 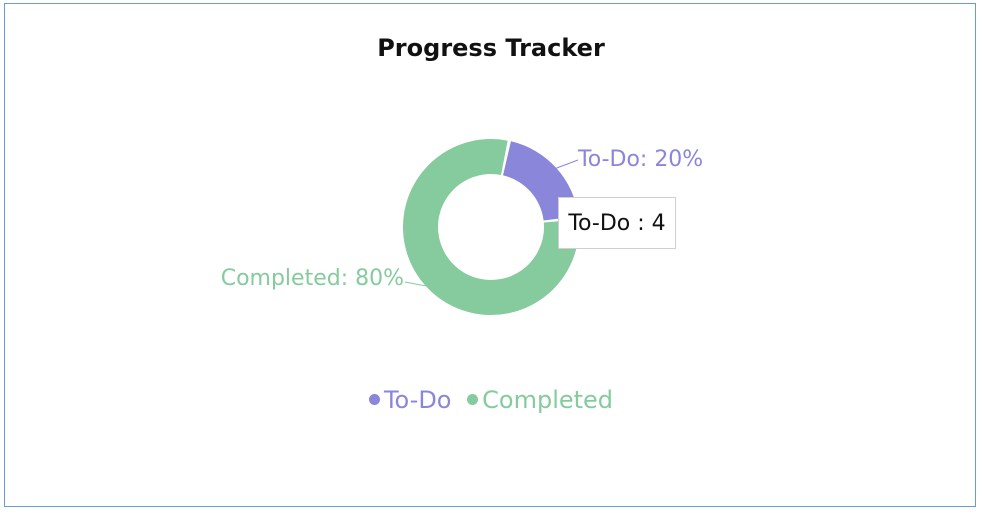 What do you see at coordinates (473, 399) in the screenshot?
I see `legend-marker-completed` at bounding box center [473, 399].